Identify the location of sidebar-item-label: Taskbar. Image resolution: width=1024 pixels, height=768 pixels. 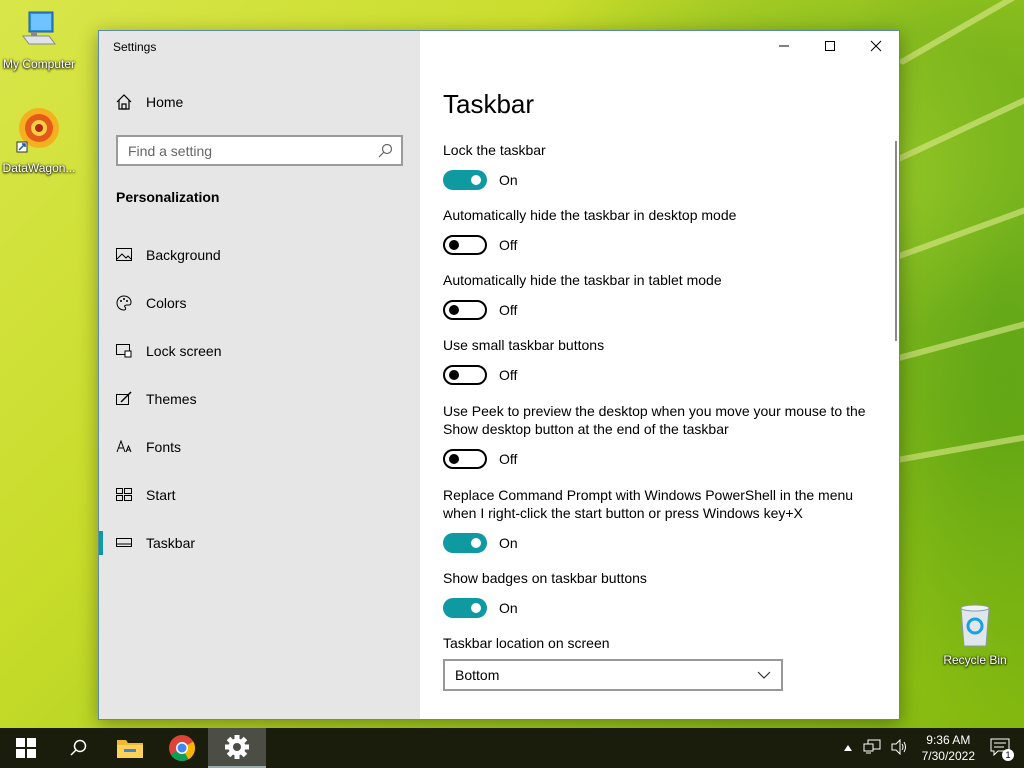
(171, 543).